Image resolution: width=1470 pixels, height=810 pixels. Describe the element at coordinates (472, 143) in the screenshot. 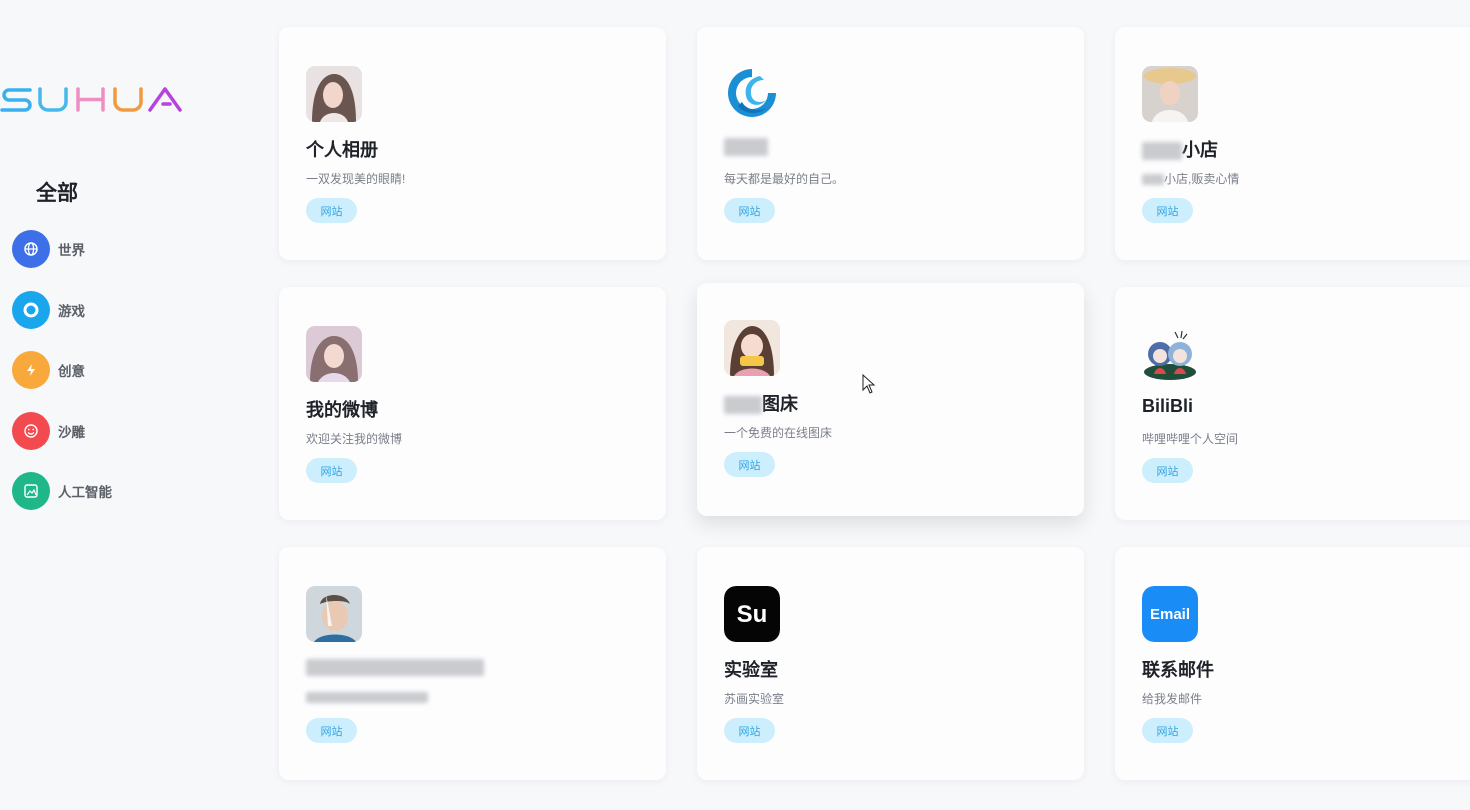

I see `site-card-album: 个人相册 一双发现美的眼睛! 网站` at that location.